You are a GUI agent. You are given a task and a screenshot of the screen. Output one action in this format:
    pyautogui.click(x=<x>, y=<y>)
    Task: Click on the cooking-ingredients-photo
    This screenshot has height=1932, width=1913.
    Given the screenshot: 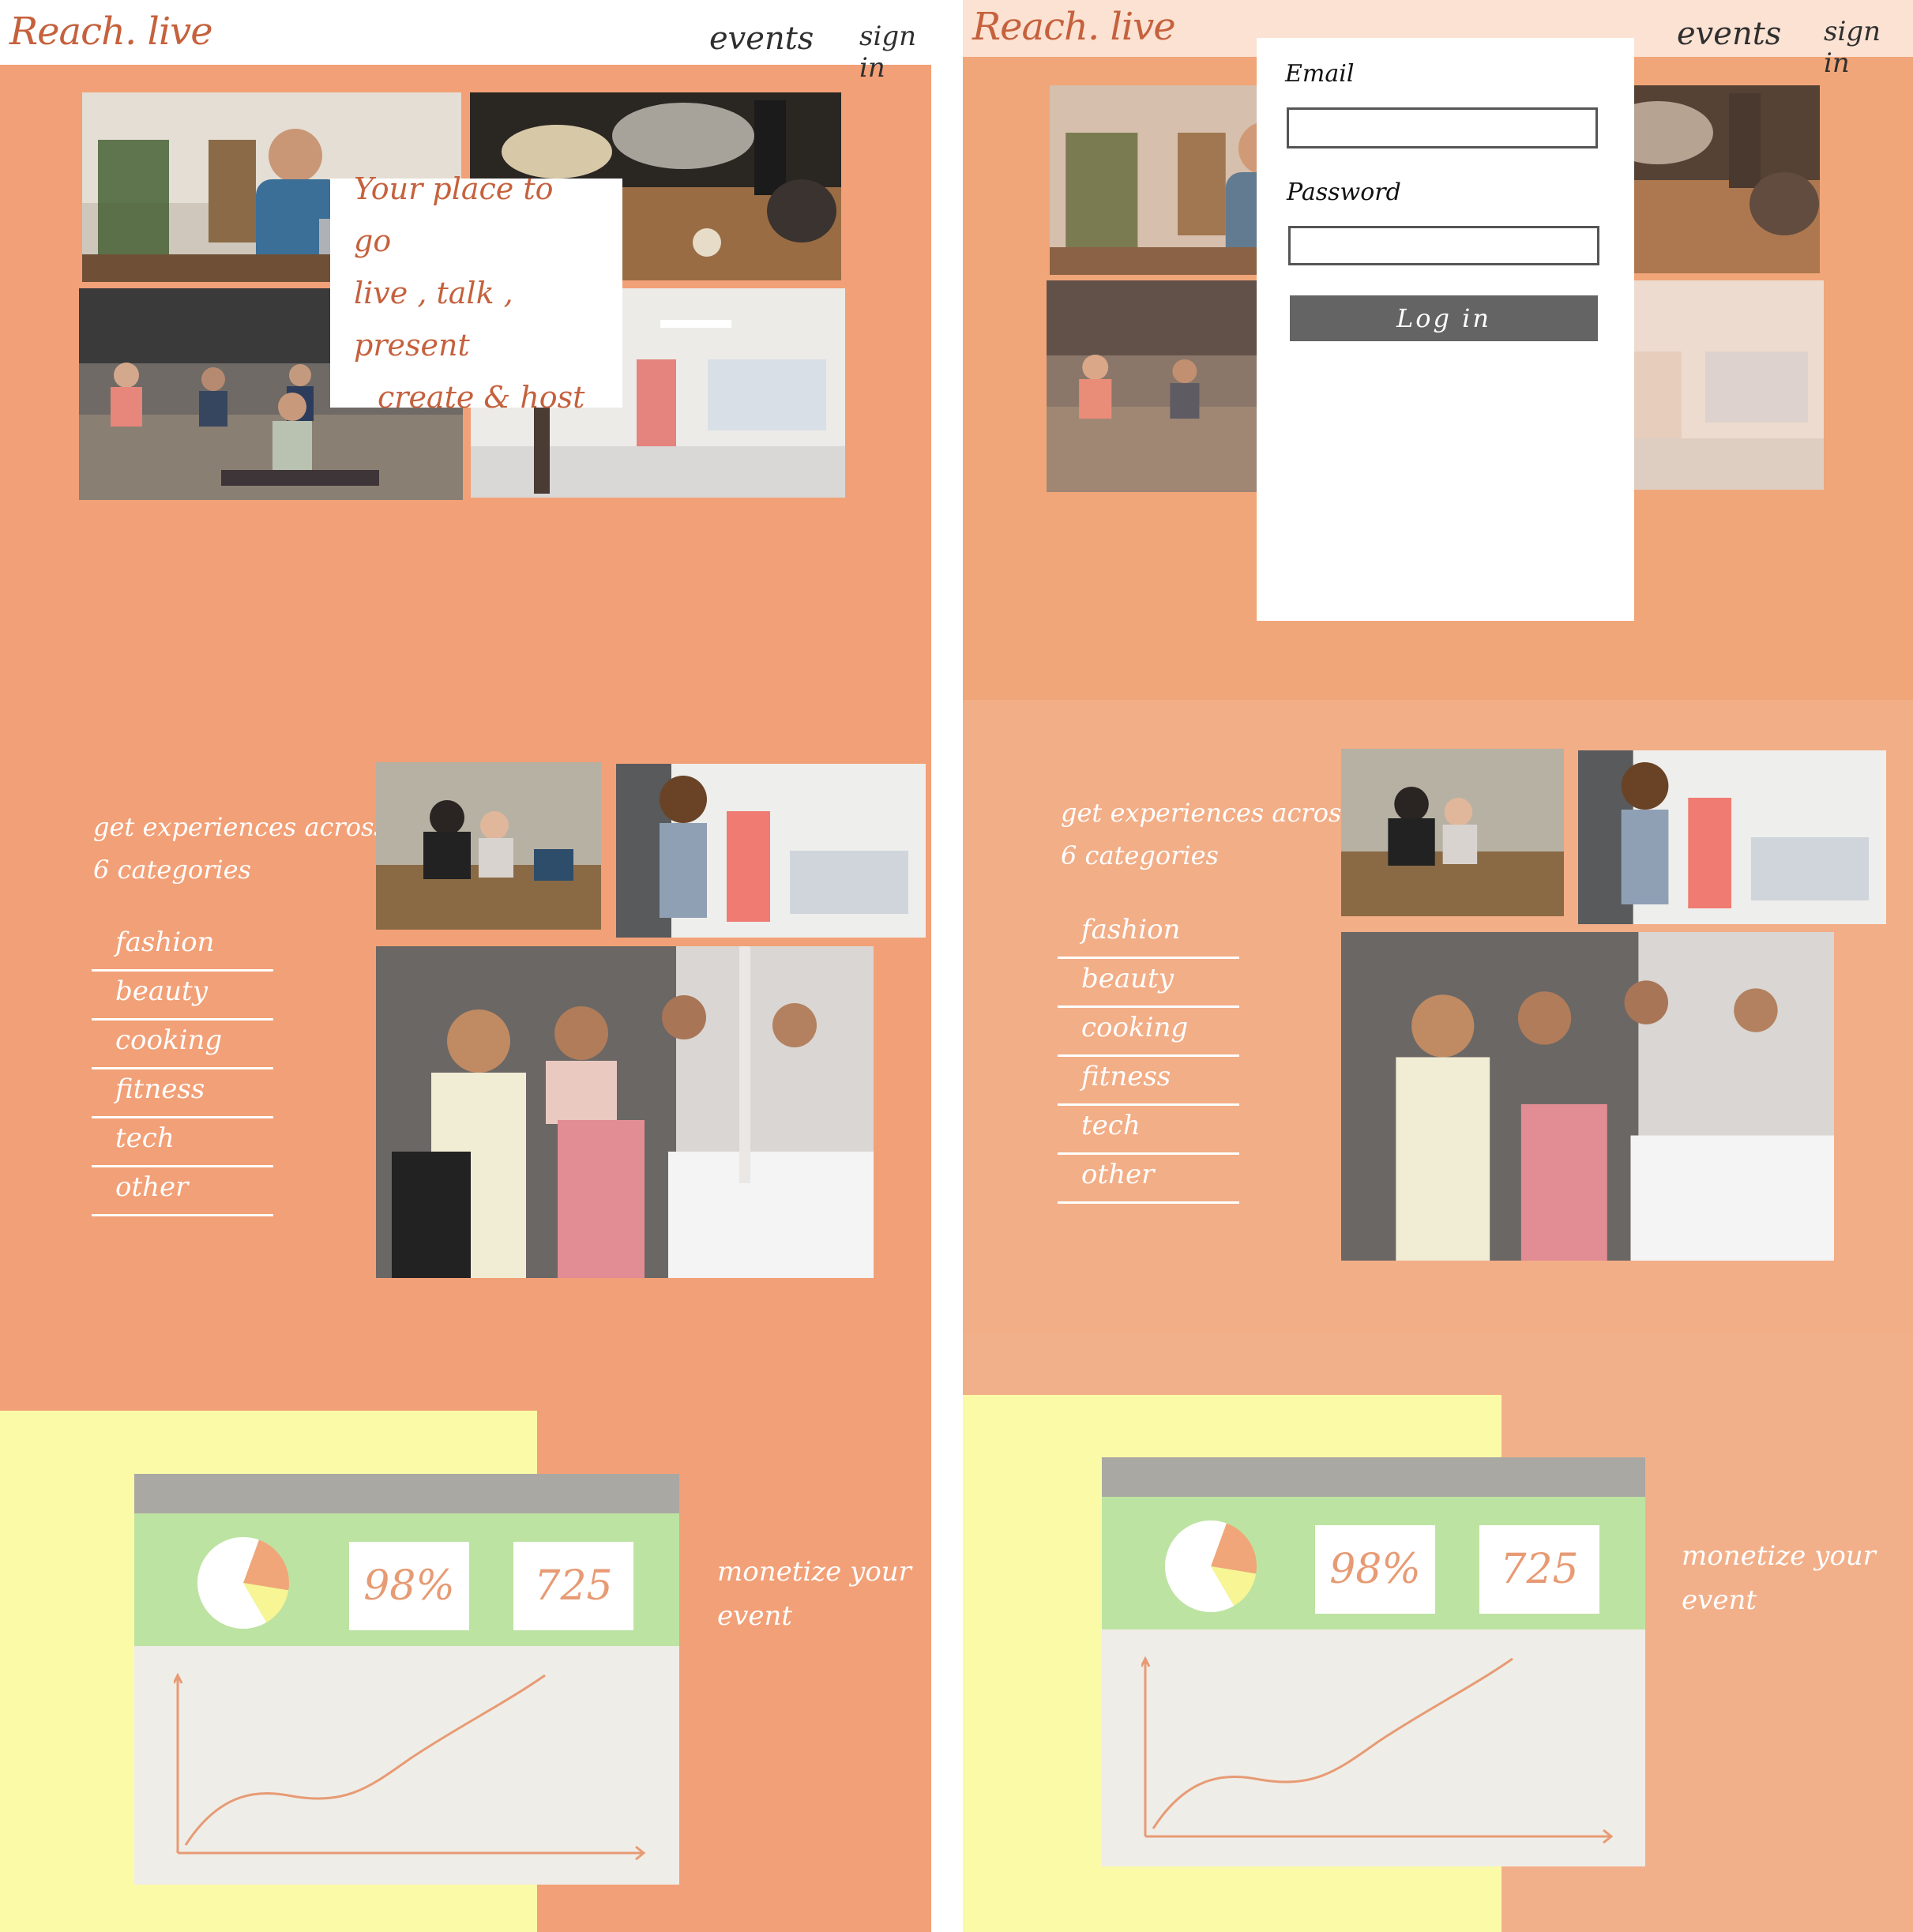 What is the action you would take?
    pyautogui.click(x=1715, y=179)
    